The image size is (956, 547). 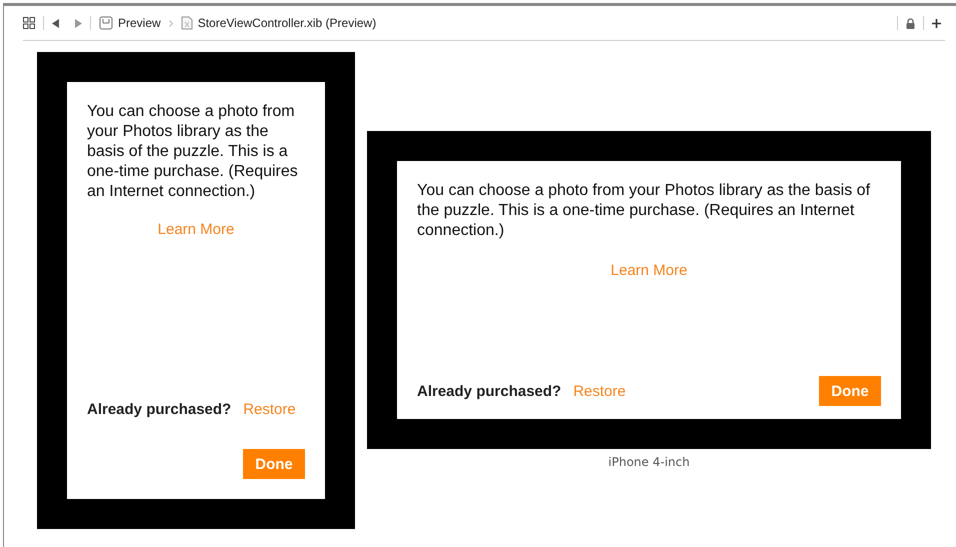 I want to click on device-caption: iPhone 4-inch, so click(x=649, y=462).